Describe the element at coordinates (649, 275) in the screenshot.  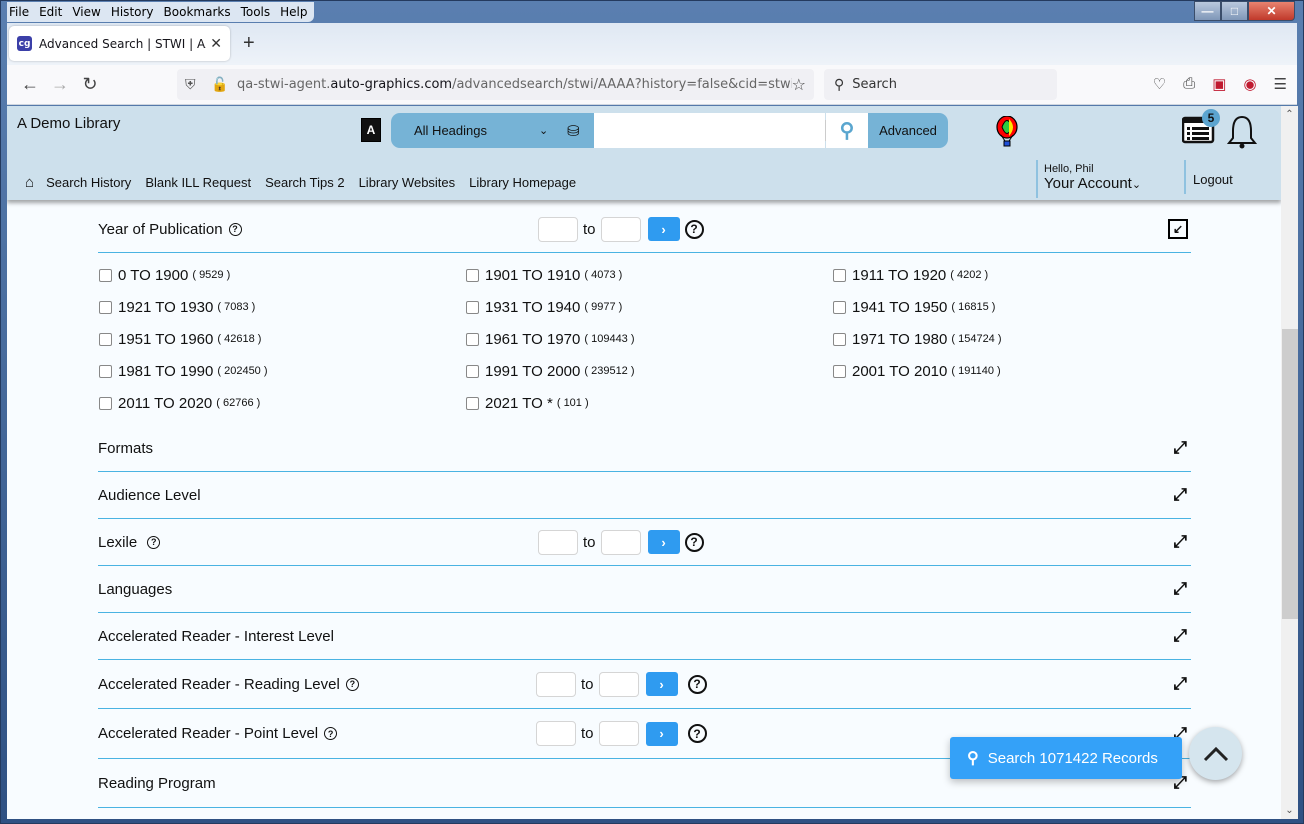
I see `year-option: 1901 TO 1910( 4073 )` at that location.